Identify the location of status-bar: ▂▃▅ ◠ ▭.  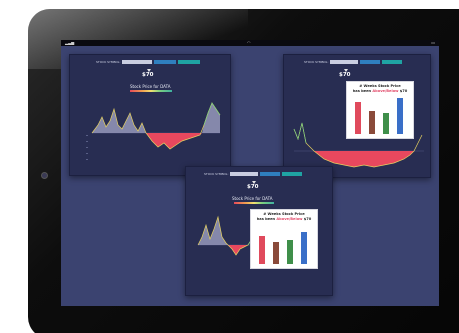
(250, 43).